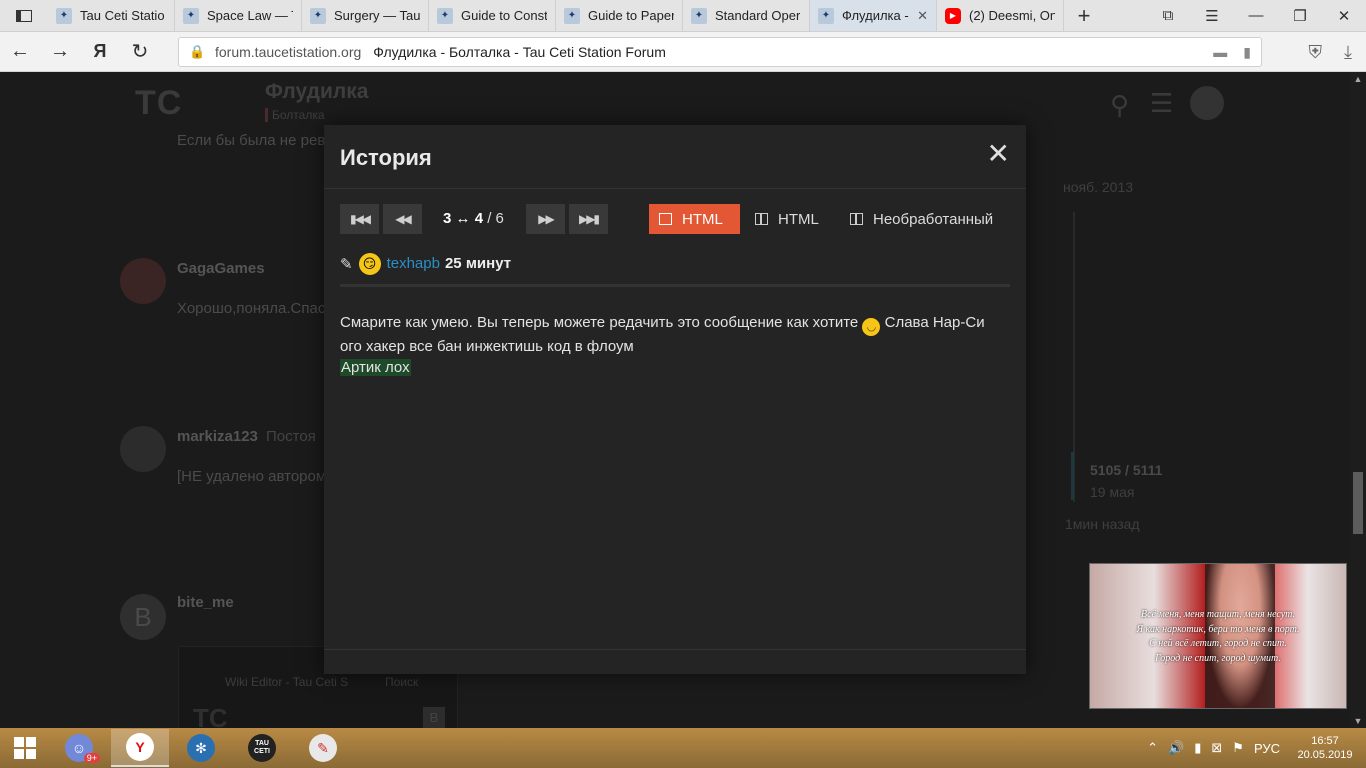 This screenshot has height=768, width=1366. What do you see at coordinates (20, 51) in the screenshot?
I see `back-icon: ←` at bounding box center [20, 51].